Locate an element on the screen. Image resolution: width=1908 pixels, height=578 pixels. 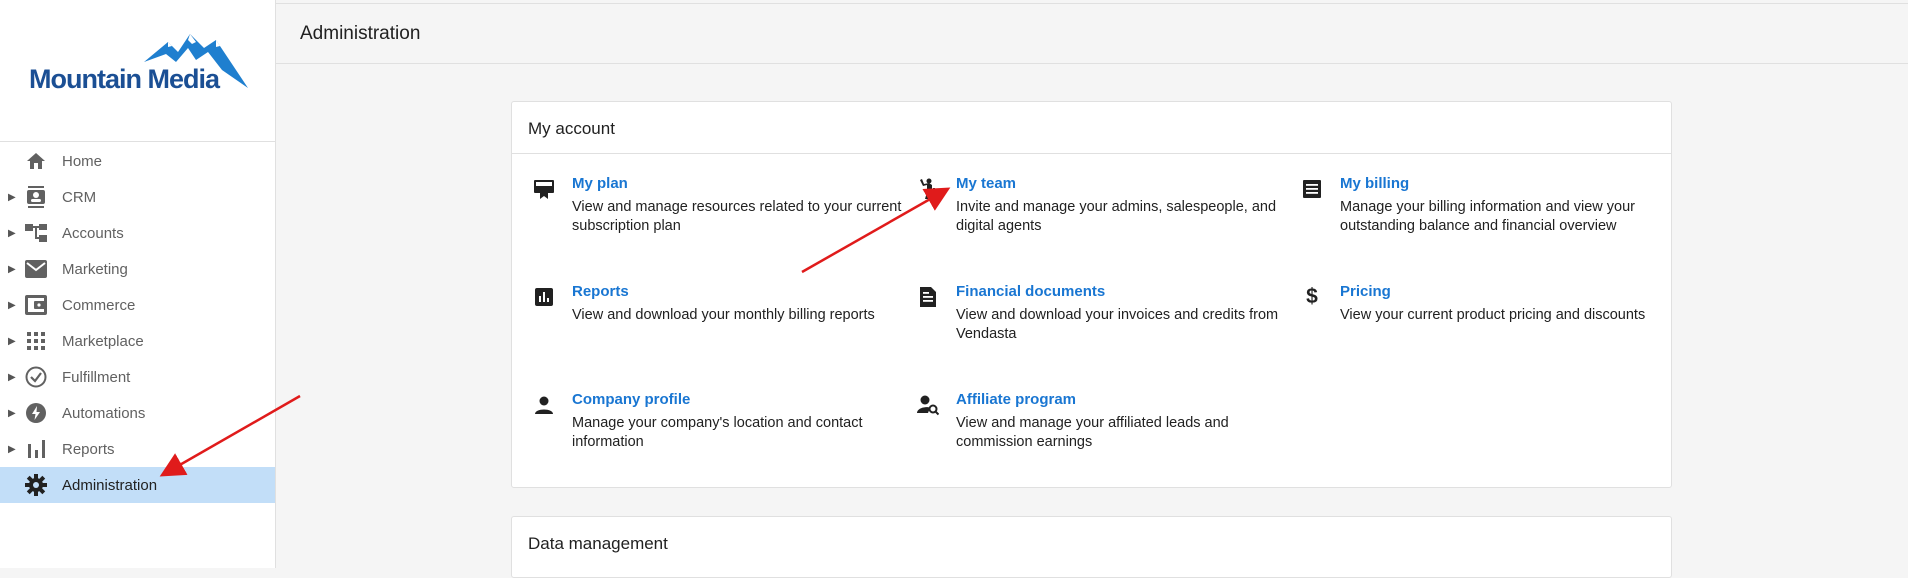
sidebar-item-label: Commerce is located at coordinates (99, 305).